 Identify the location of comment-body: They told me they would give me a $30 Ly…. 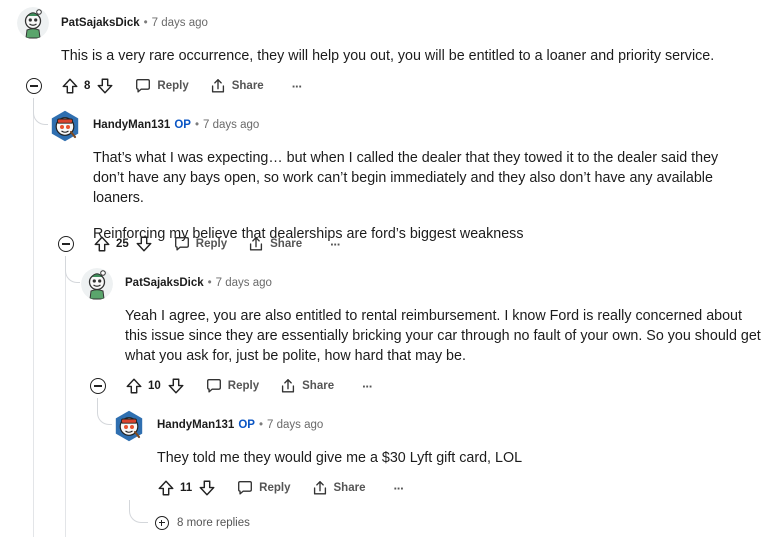
(457, 458).